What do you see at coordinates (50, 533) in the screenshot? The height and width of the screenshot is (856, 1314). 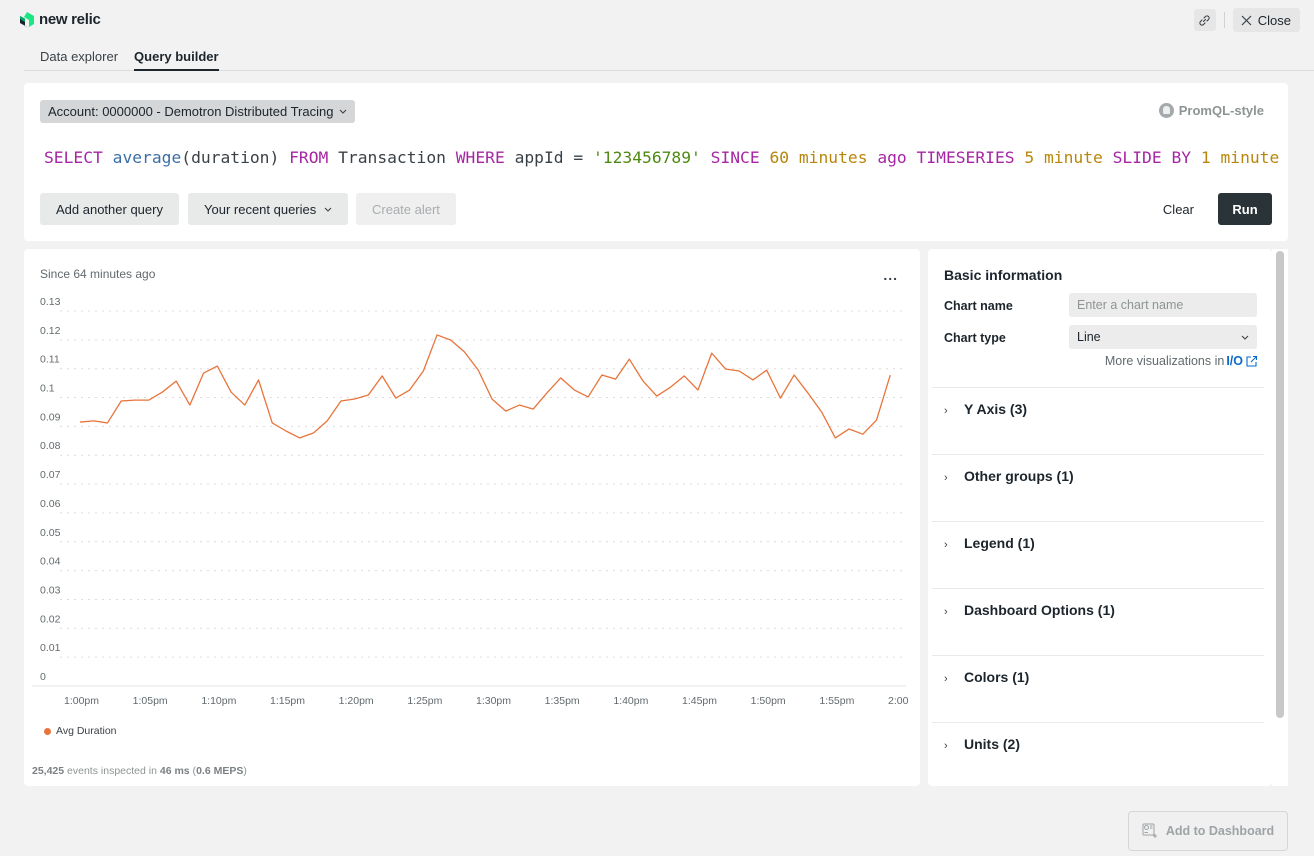 I see `y-tick-label: 0.05` at bounding box center [50, 533].